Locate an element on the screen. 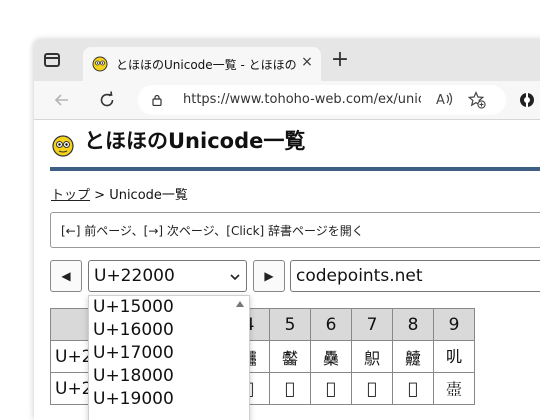  grid-glyph-cell: 𠁔 is located at coordinates (413, 388).